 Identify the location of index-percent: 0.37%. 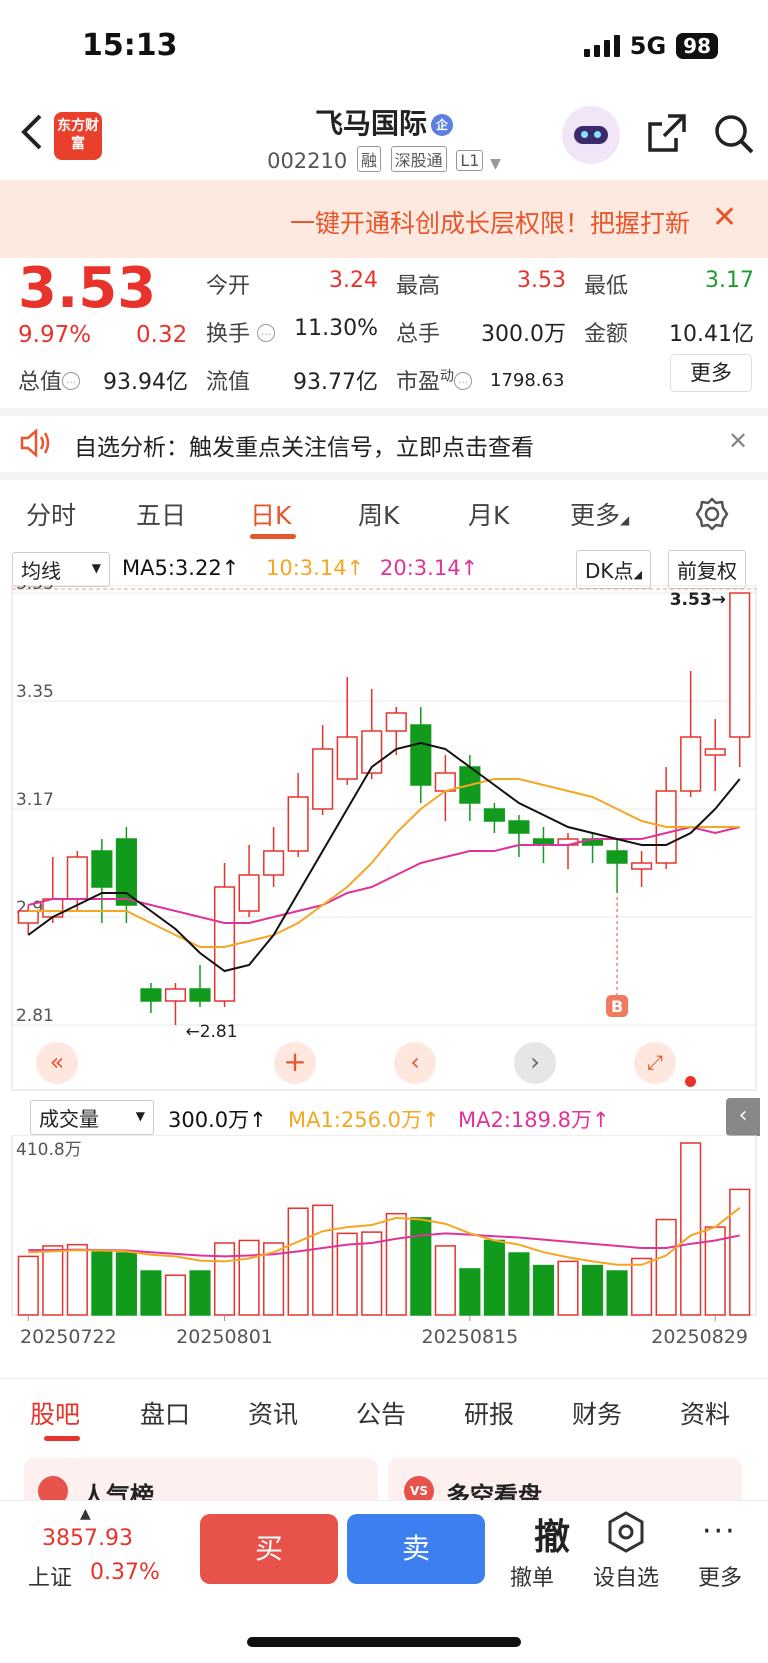
(125, 1572).